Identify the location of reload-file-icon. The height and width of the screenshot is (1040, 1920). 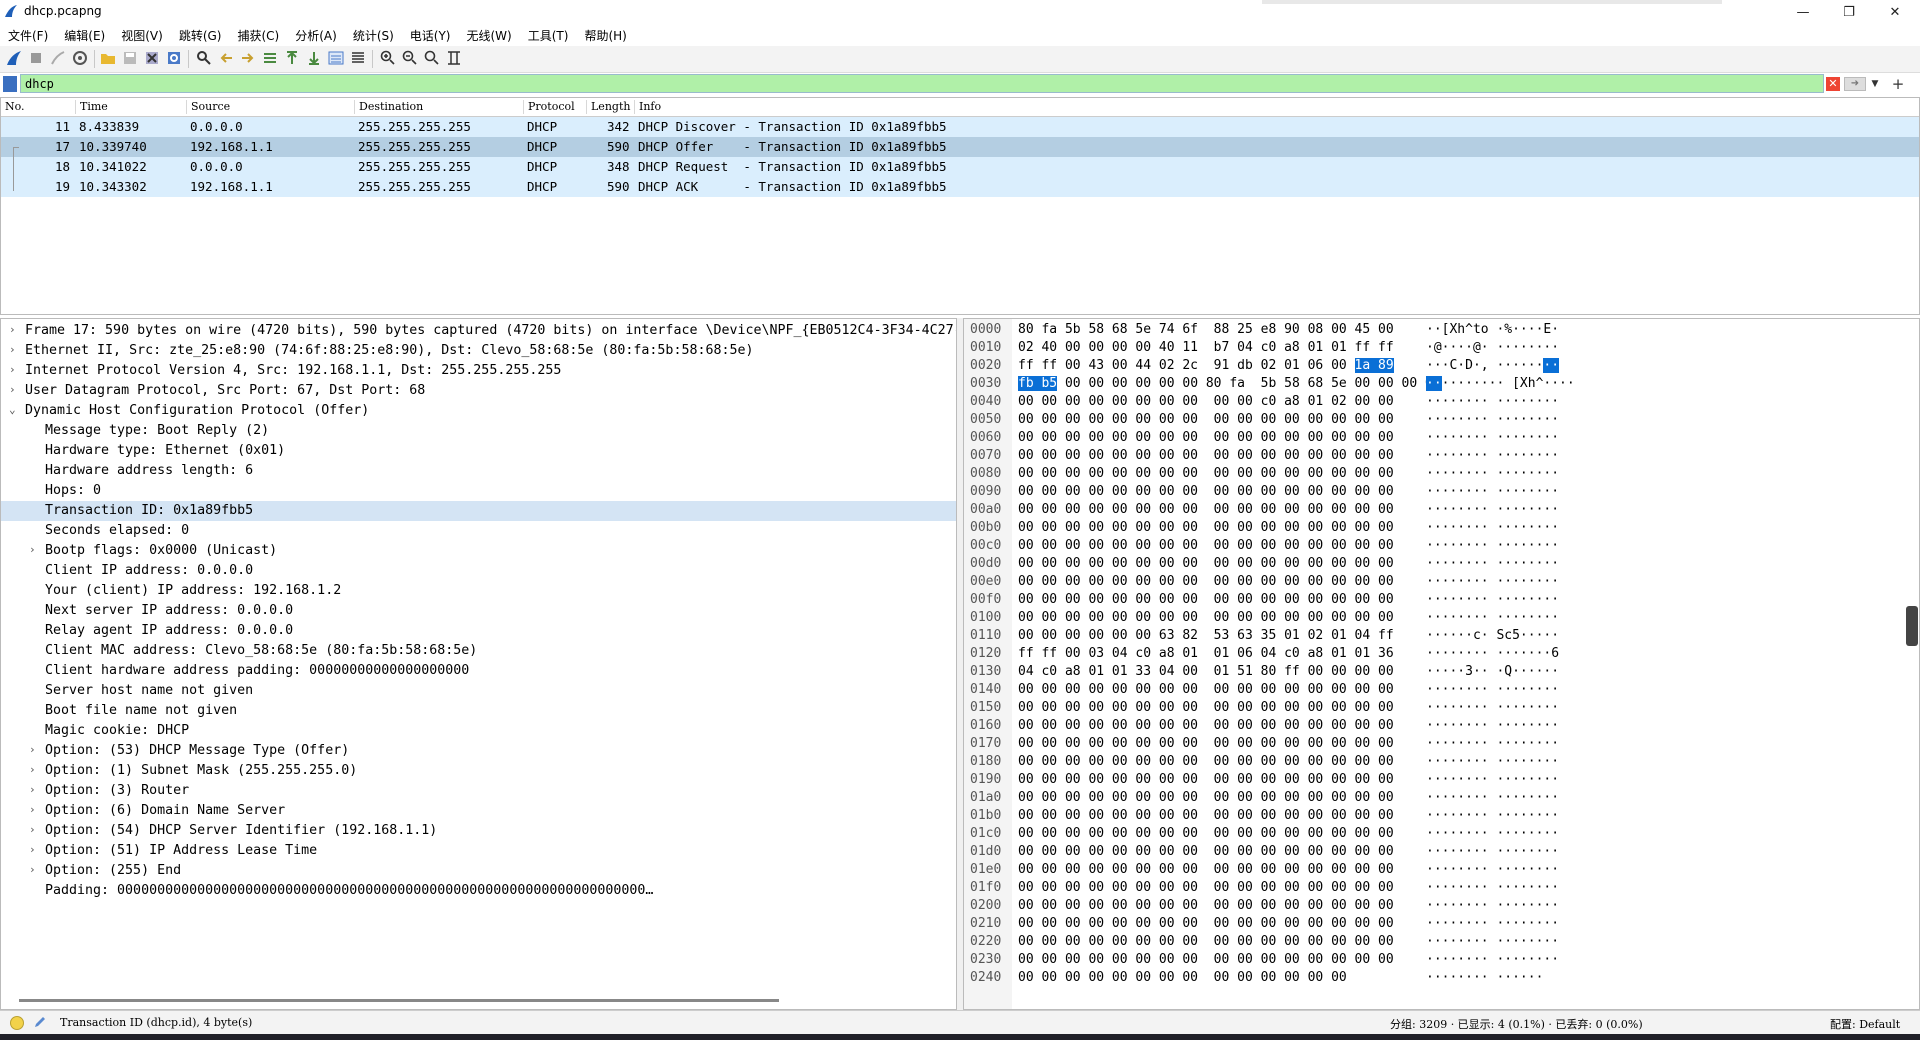
(174, 58).